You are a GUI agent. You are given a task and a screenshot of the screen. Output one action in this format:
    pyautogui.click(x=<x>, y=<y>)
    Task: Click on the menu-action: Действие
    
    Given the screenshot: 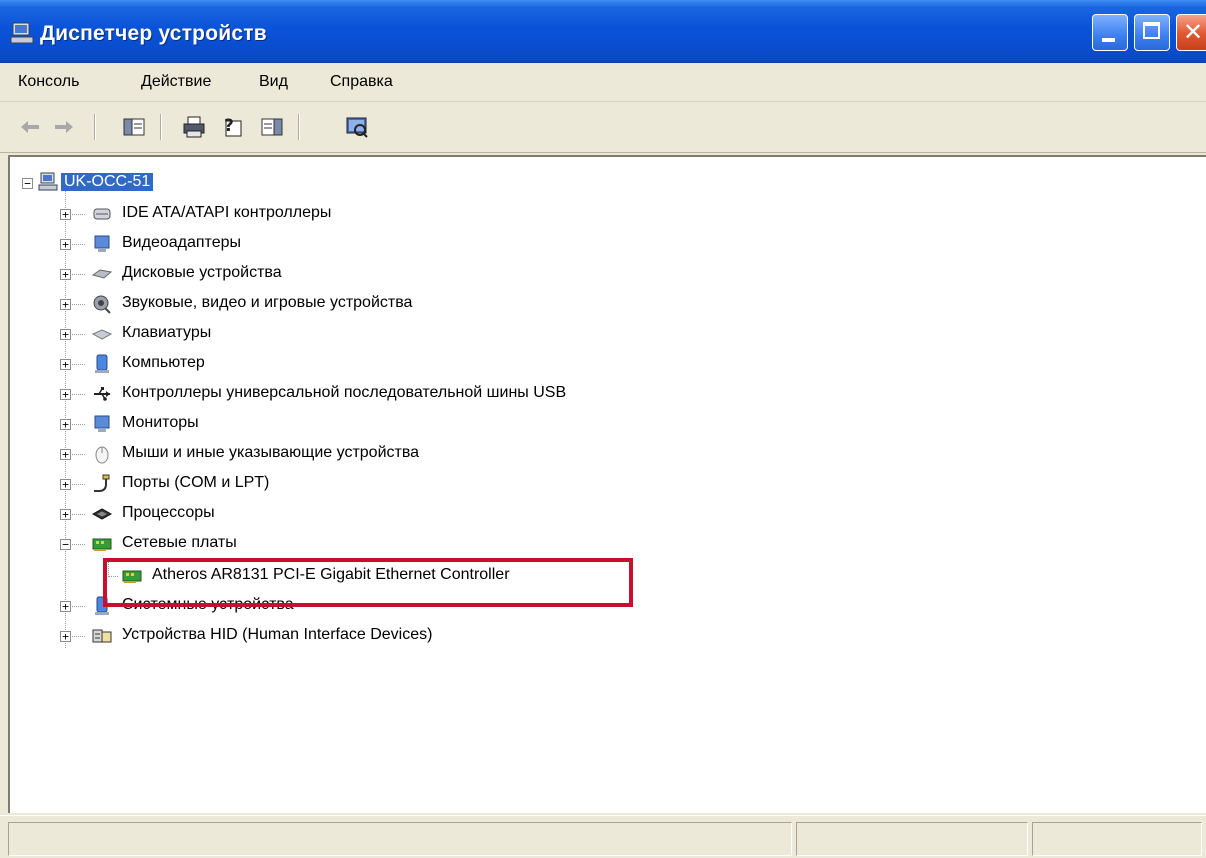 What is the action you would take?
    pyautogui.click(x=176, y=82)
    